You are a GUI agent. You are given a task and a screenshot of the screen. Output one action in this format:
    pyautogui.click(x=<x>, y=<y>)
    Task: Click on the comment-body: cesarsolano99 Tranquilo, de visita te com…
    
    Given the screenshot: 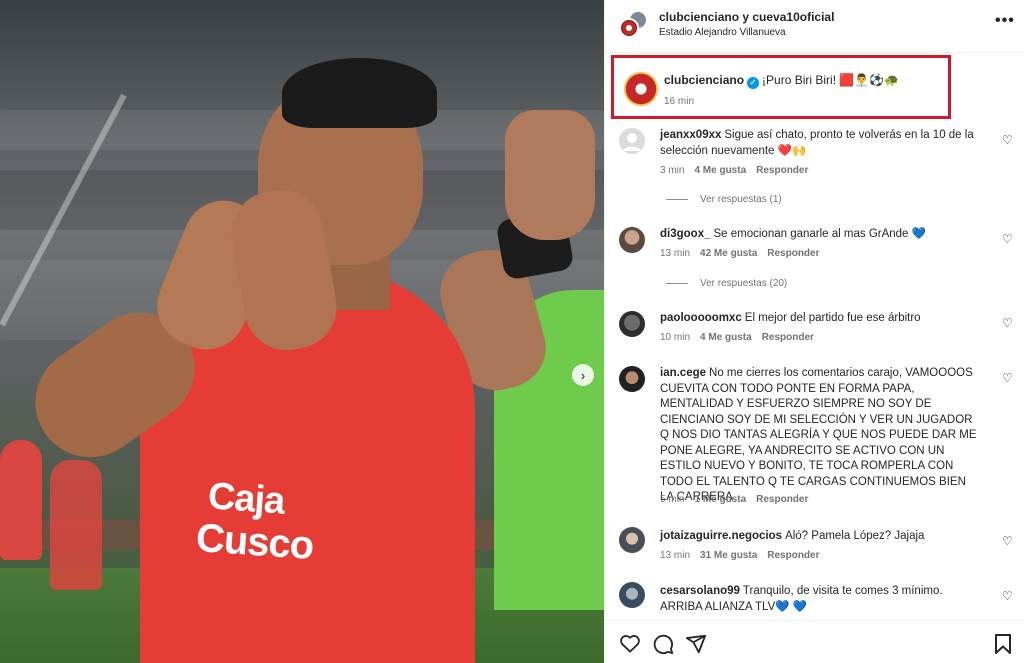 What is the action you would take?
    pyautogui.click(x=819, y=599)
    